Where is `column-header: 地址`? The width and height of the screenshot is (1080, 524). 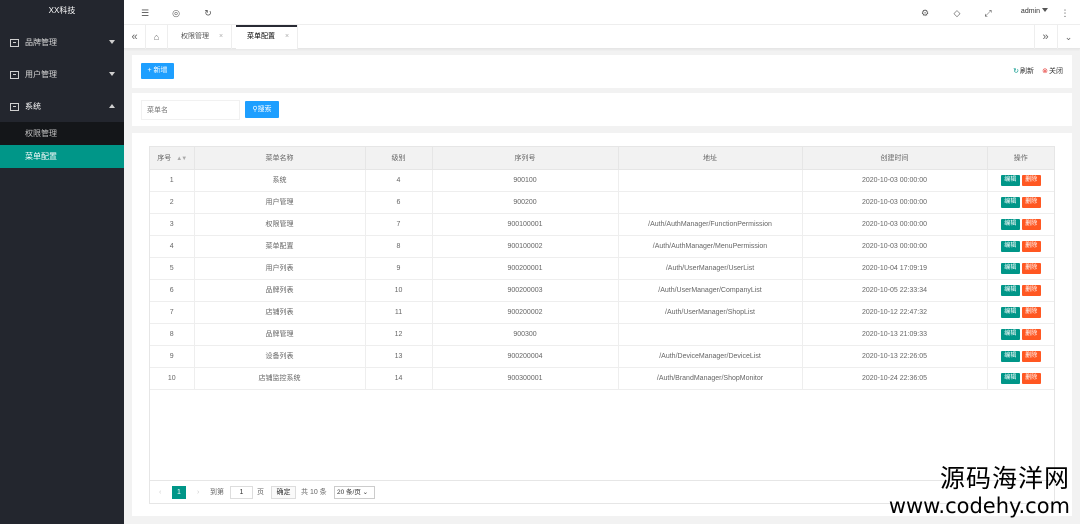
column-header: 地址 is located at coordinates (710, 158).